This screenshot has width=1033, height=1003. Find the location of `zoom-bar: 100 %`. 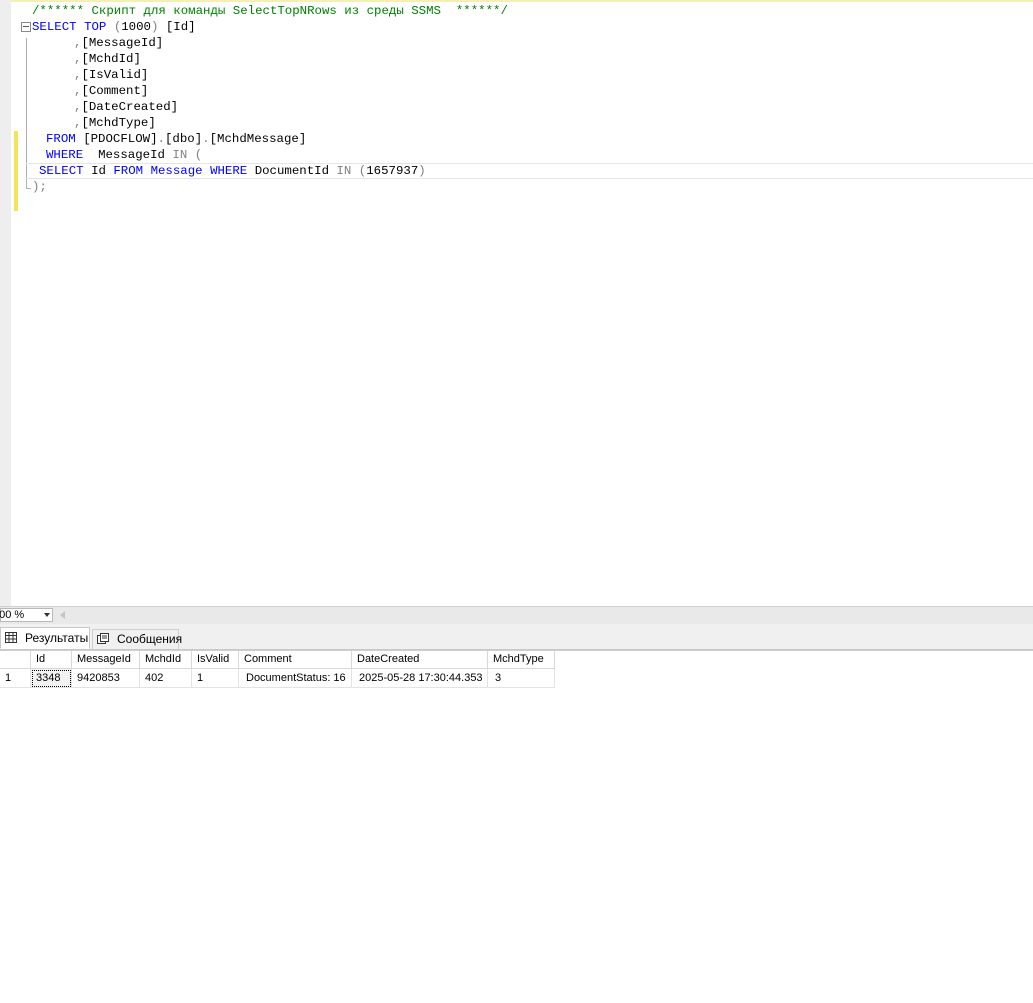

zoom-bar: 100 % is located at coordinates (516, 615).